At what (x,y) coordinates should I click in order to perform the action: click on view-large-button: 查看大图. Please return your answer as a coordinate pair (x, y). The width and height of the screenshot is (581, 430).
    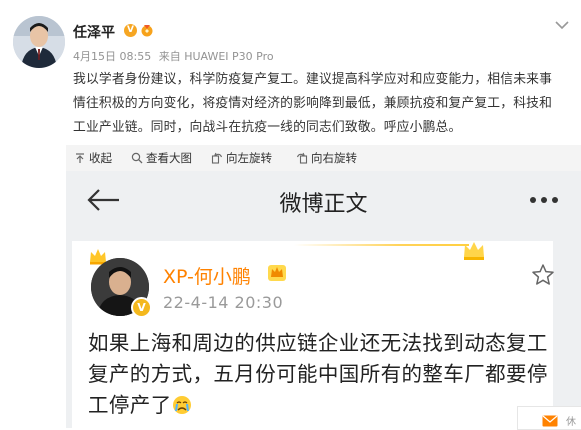
    Looking at the image, I should click on (161, 158).